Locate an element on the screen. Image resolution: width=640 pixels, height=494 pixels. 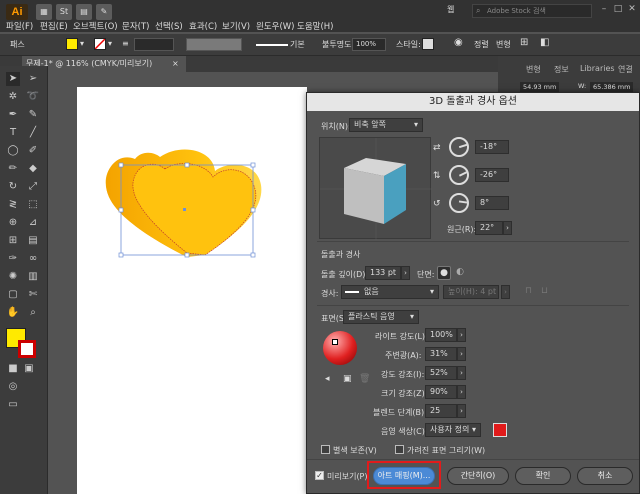
menu-effect: 효과(C) is located at coordinates (203, 26).